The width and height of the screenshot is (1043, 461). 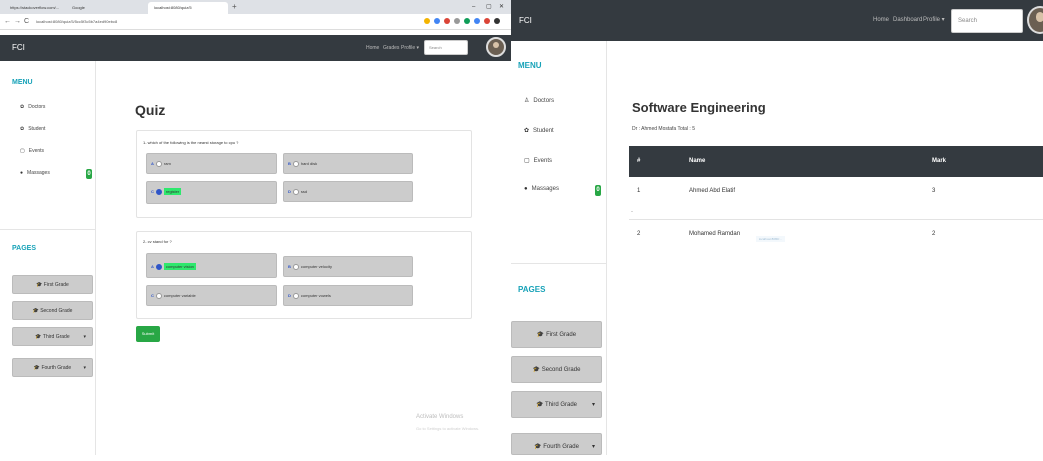 I want to click on option-b: Bhard disk, so click(x=348, y=163).